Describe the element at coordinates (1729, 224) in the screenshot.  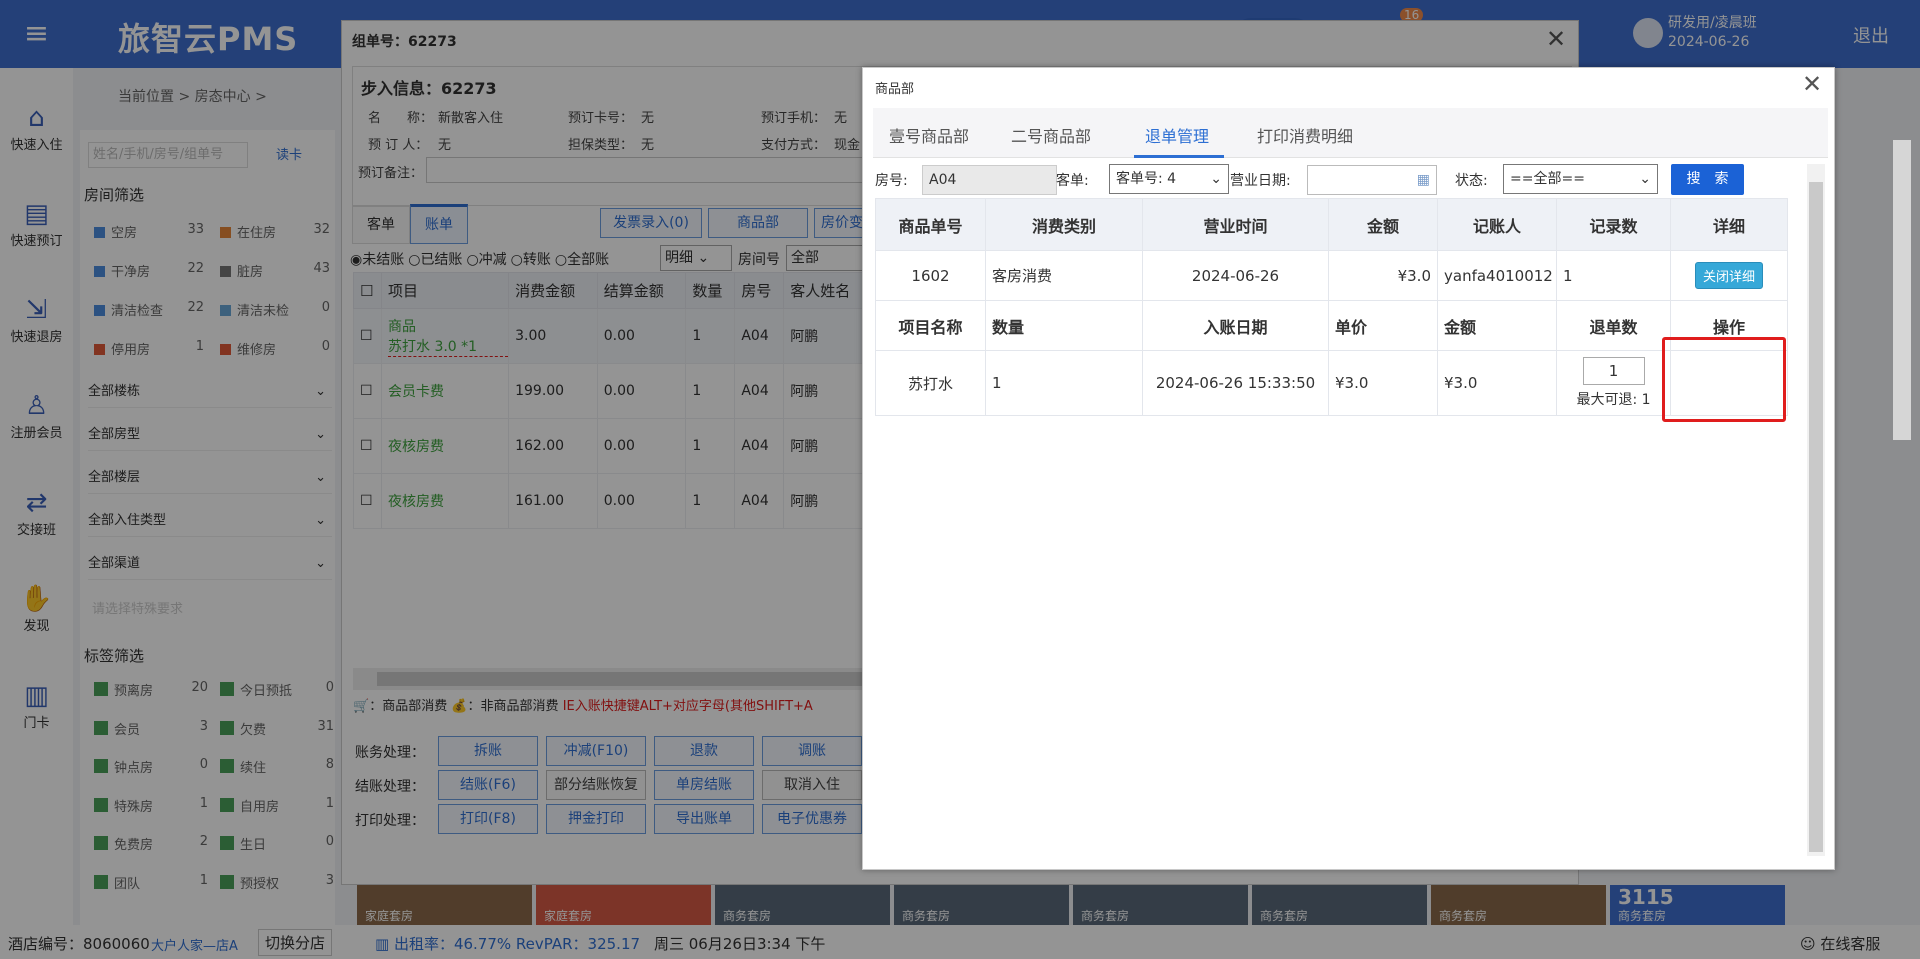
I see `col-detail: 详细` at that location.